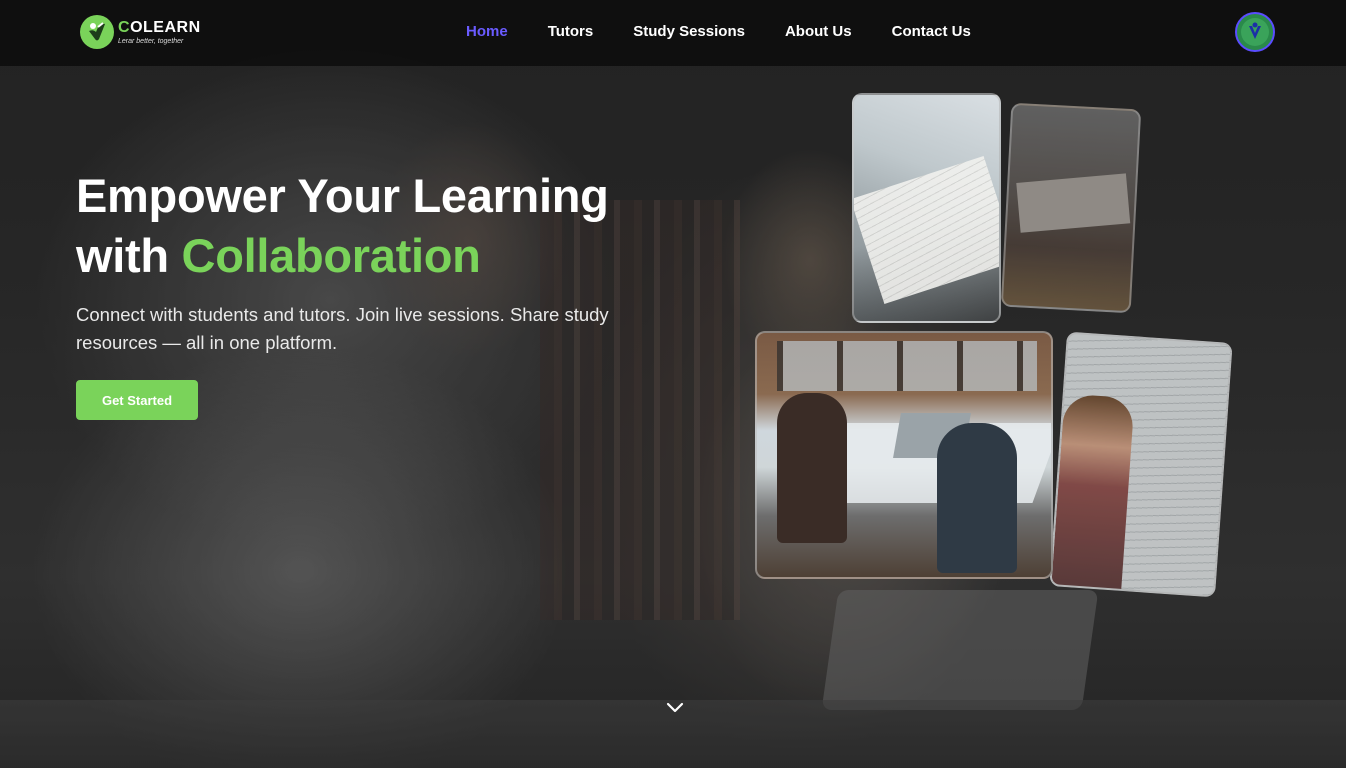 Image resolution: width=1346 pixels, height=768 pixels. Describe the element at coordinates (151, 41) in the screenshot. I see `brand-tagline: Lerar better, together` at that location.